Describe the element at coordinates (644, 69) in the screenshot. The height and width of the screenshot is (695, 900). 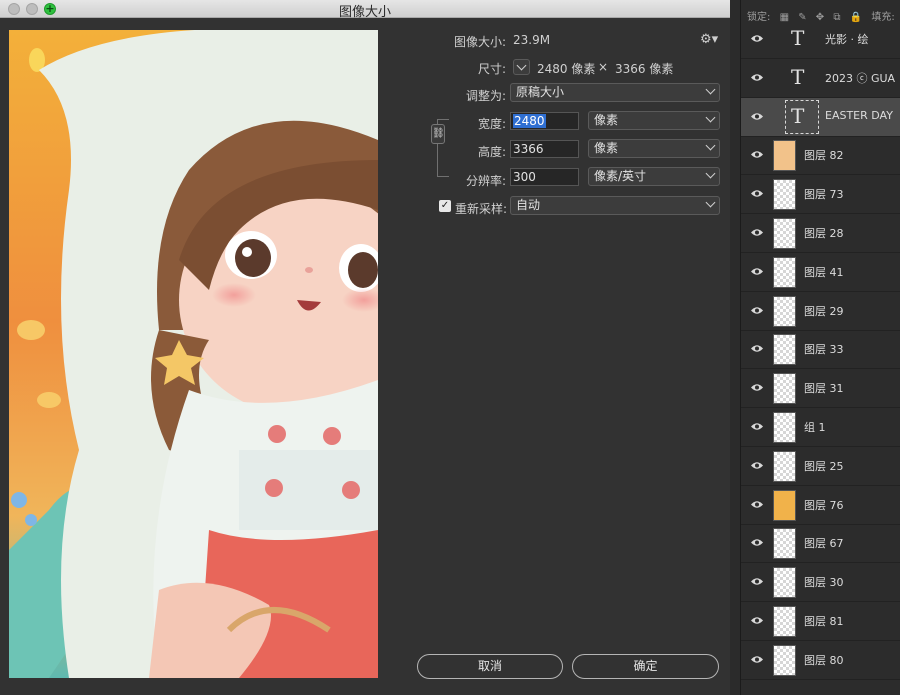
I see `dimensions-height: 3366 像素` at that location.